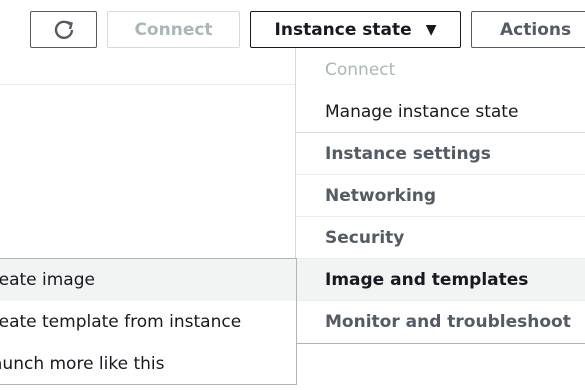 This screenshot has height=390, width=585. Describe the element at coordinates (82, 364) in the screenshot. I see `submenu-item-label: aunch more like this` at that location.